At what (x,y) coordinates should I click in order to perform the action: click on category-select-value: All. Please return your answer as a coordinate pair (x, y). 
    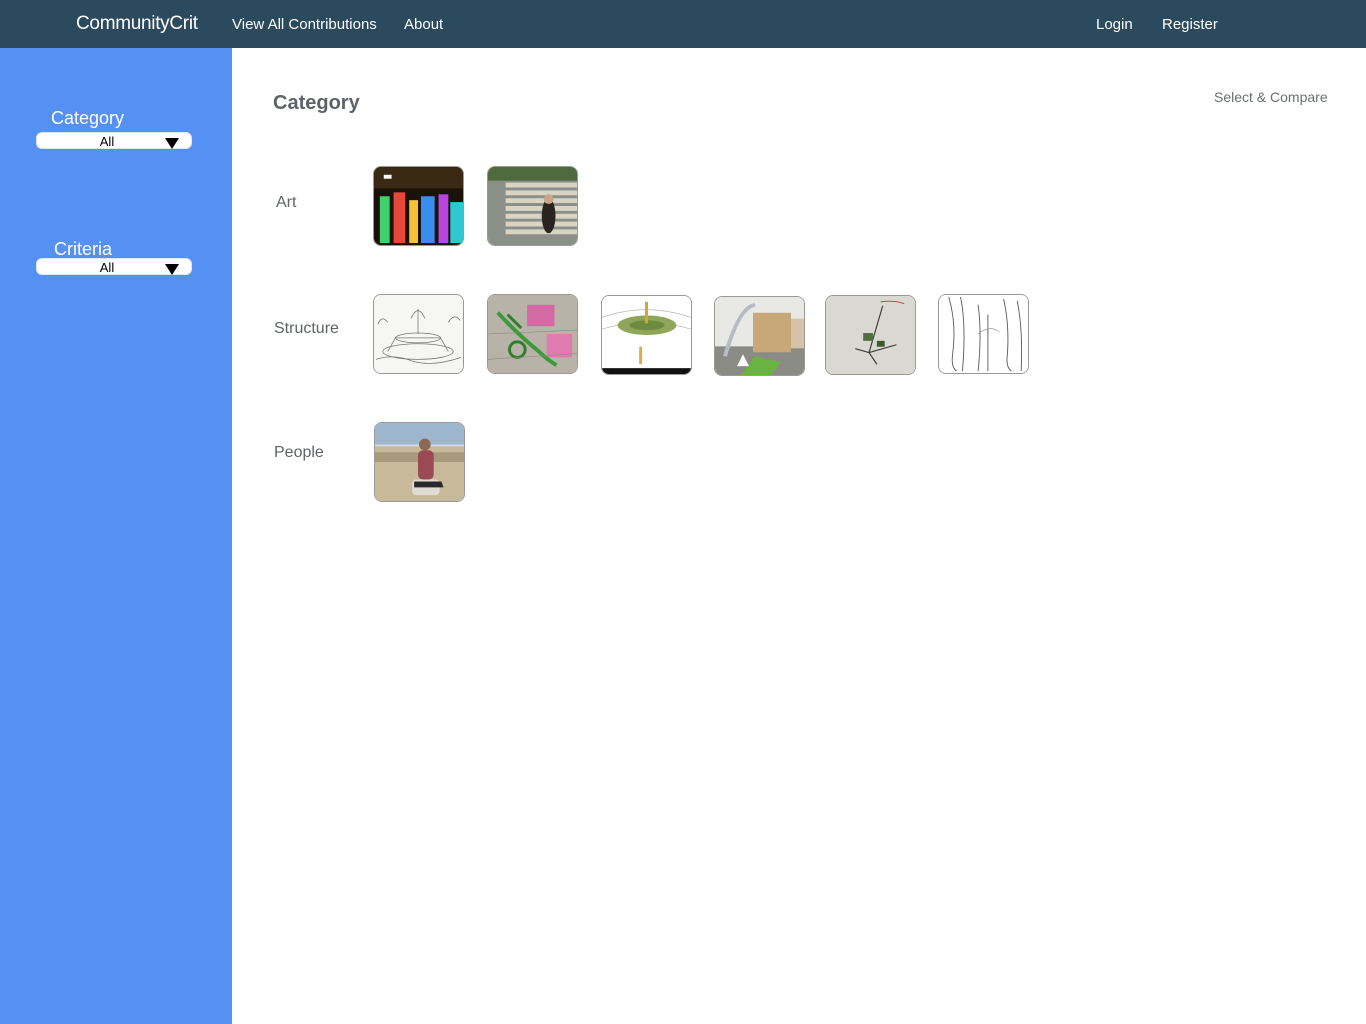
    Looking at the image, I should click on (107, 141).